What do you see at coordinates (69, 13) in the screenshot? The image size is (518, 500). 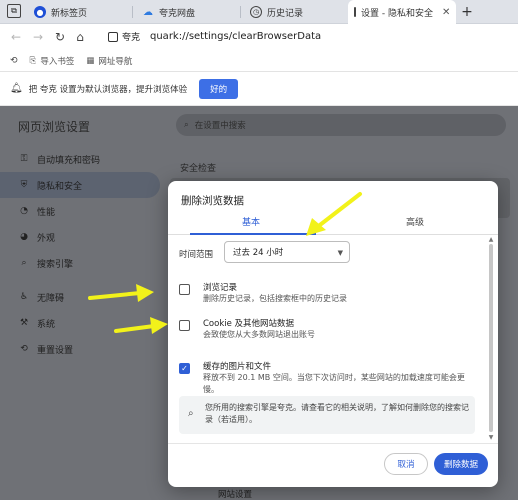 I see `tab-title: 新标签页` at bounding box center [69, 13].